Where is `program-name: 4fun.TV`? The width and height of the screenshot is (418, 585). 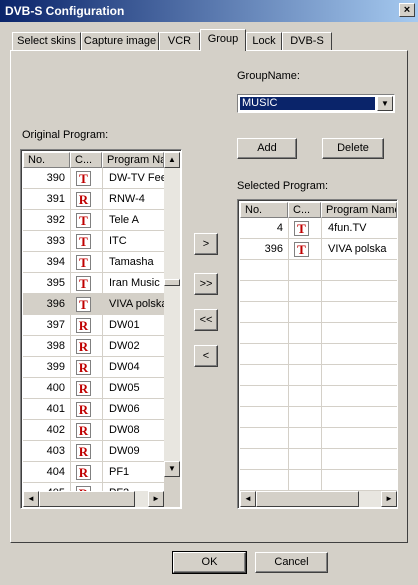
program-name: 4fun.TV is located at coordinates (347, 228).